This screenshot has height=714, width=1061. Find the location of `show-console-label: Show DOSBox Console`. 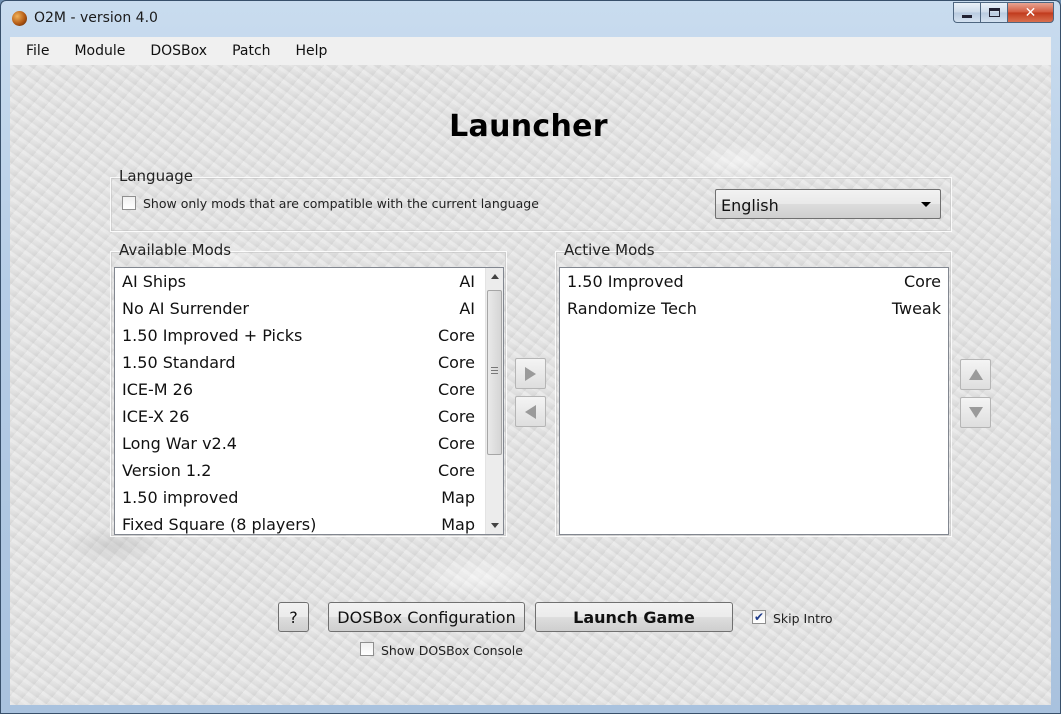

show-console-label: Show DOSBox Console is located at coordinates (452, 650).